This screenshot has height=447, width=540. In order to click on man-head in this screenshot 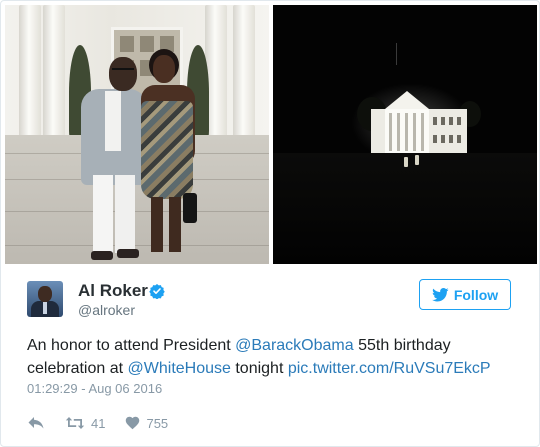, I will do `click(123, 74)`.